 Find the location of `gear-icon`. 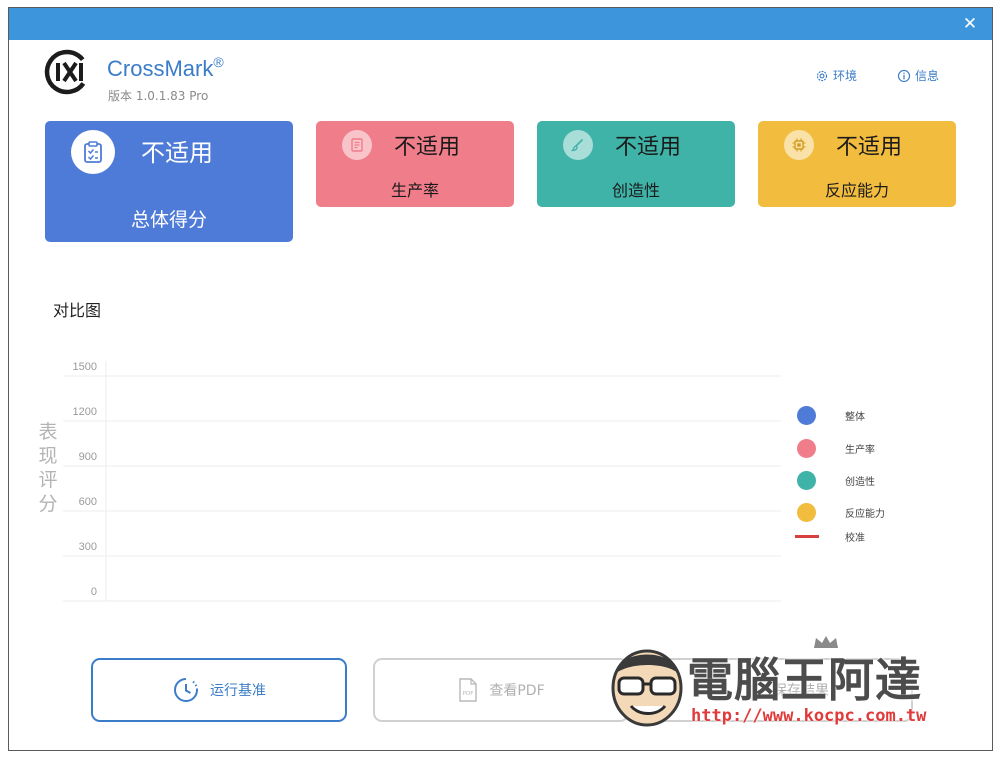

gear-icon is located at coordinates (822, 75).